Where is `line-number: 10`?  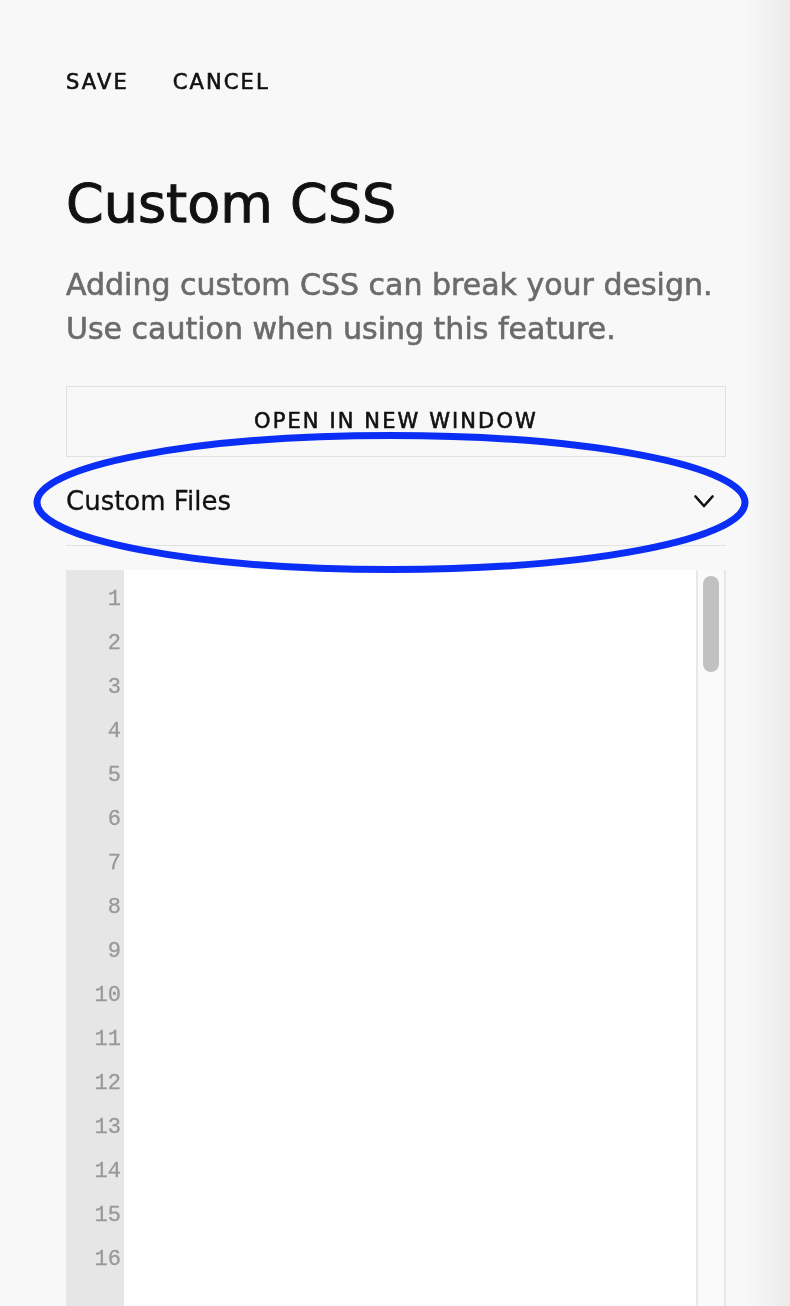
line-number: 10 is located at coordinates (107, 996).